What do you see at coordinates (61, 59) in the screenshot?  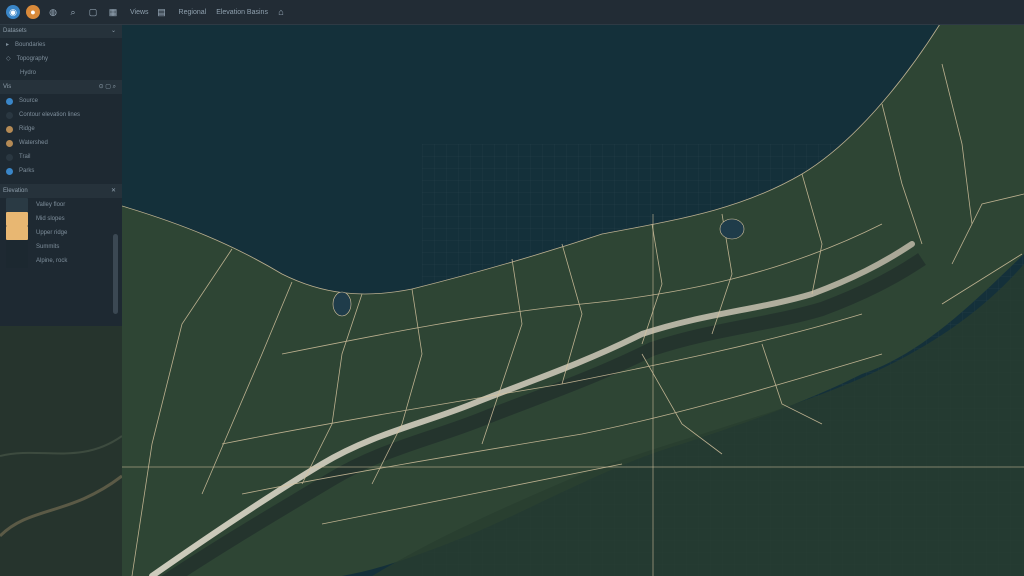 I see `dataset-item-topography: ◇ Topography` at bounding box center [61, 59].